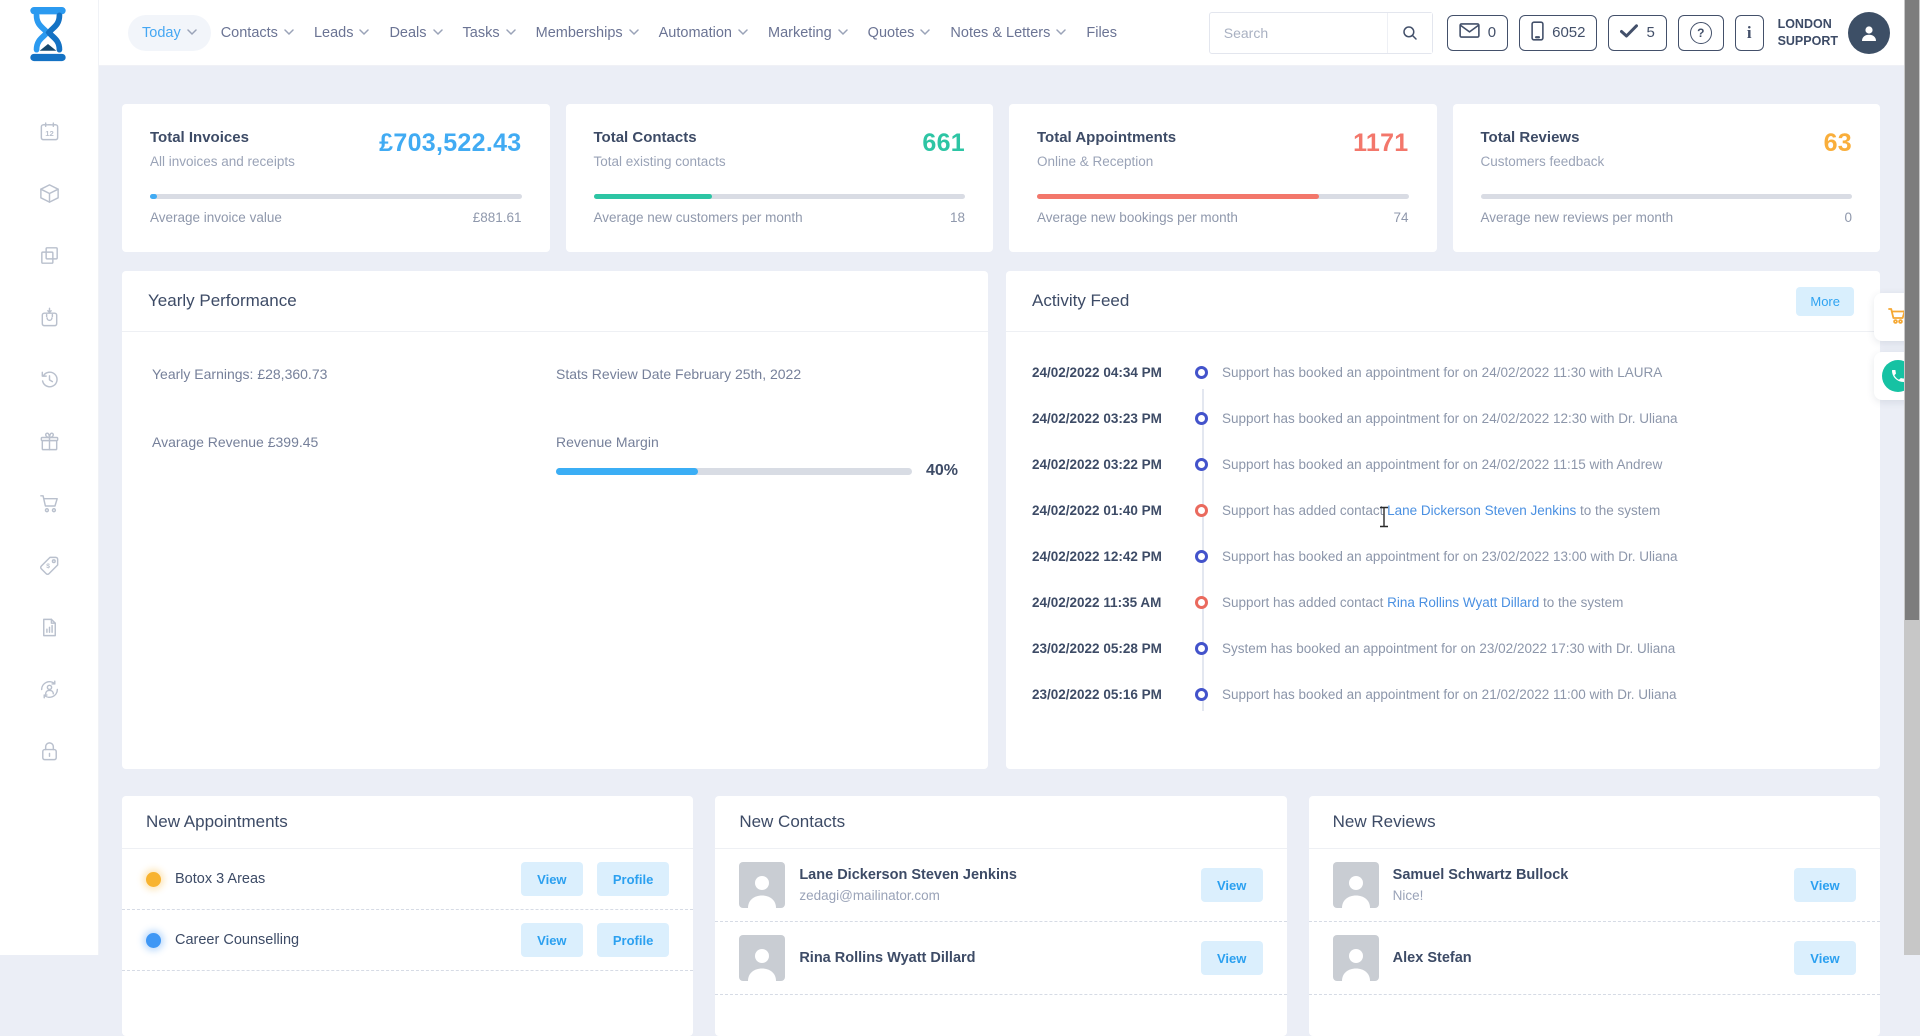 This screenshot has width=1920, height=1036. Describe the element at coordinates (217, 821) in the screenshot. I see `panel-title: New Appointments` at that location.